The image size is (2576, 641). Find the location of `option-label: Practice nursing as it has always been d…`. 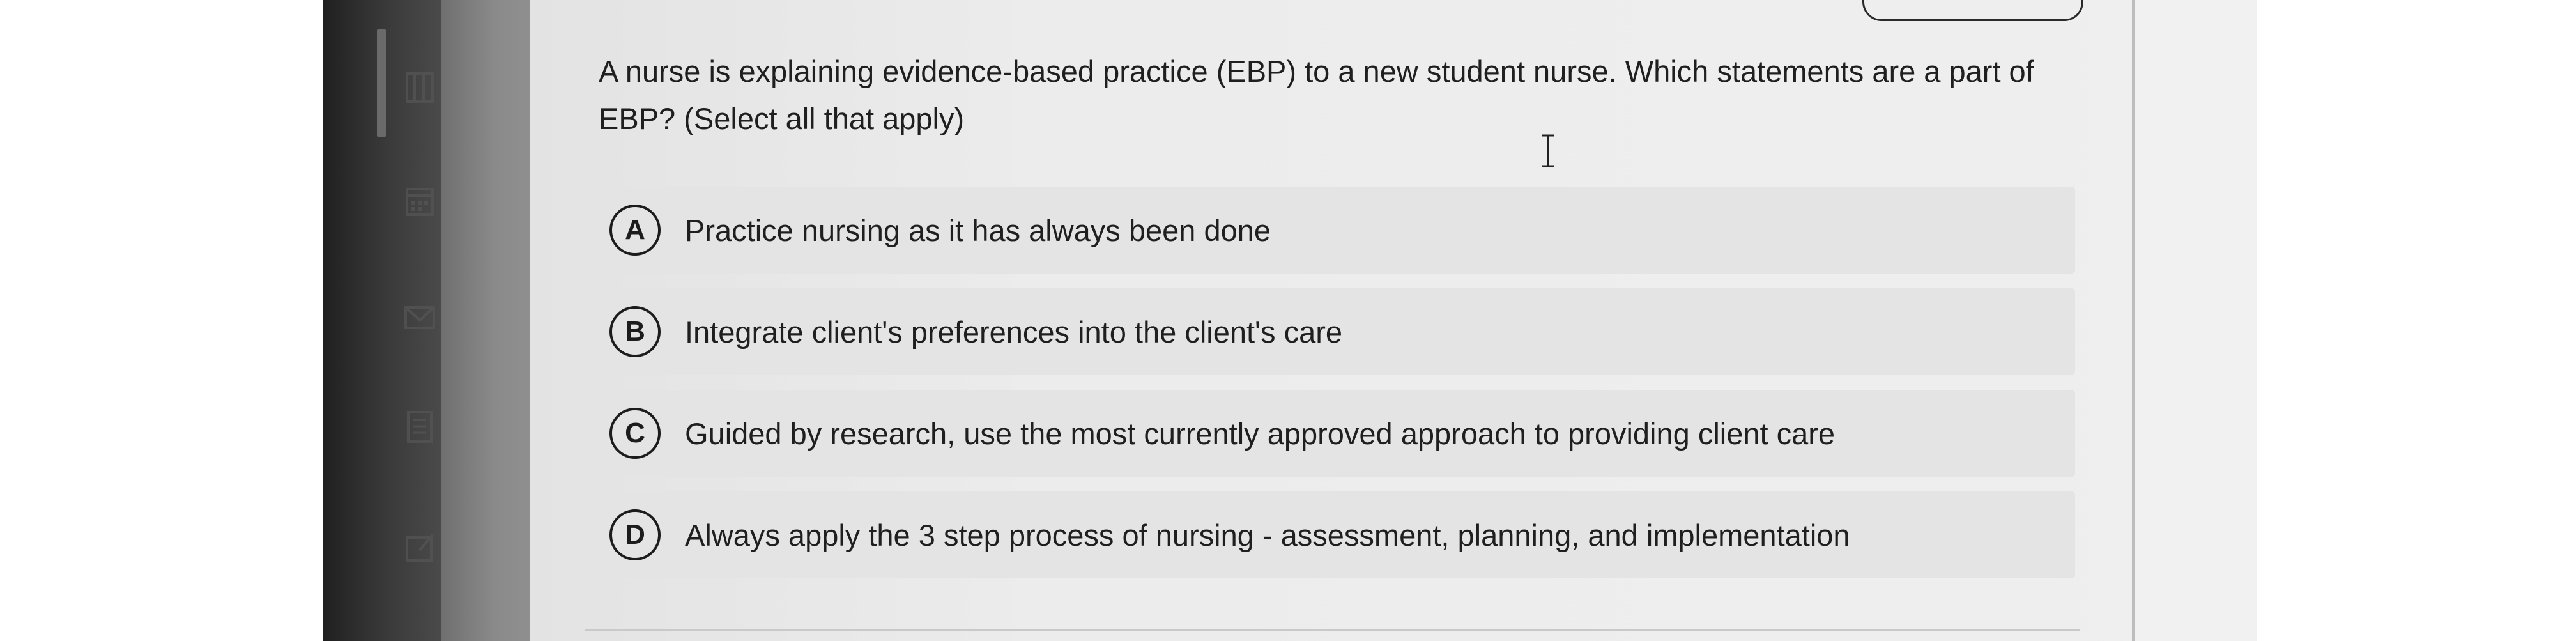

option-label: Practice nursing as it has always been d… is located at coordinates (978, 230).